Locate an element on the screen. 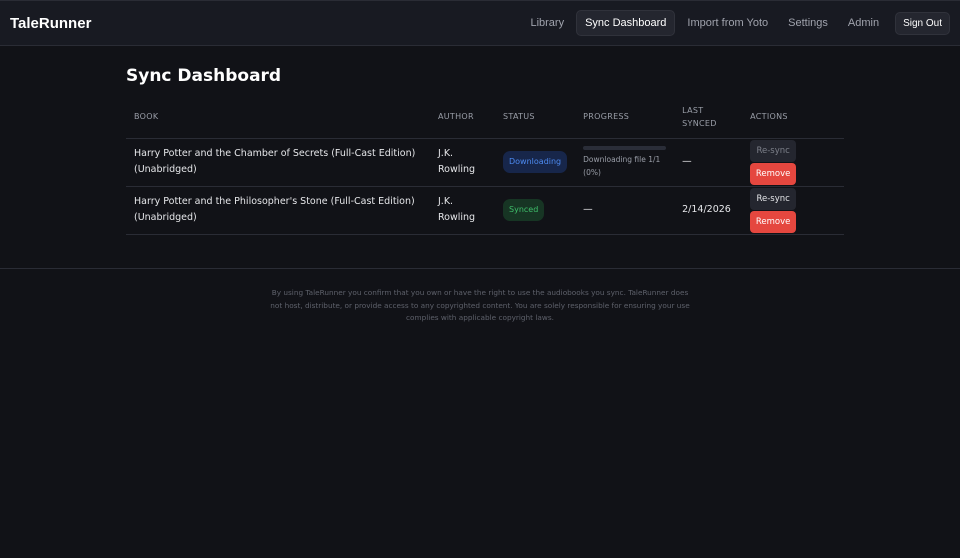 Image resolution: width=960 pixels, height=558 pixels. nav-settings: Settings is located at coordinates (808, 23).